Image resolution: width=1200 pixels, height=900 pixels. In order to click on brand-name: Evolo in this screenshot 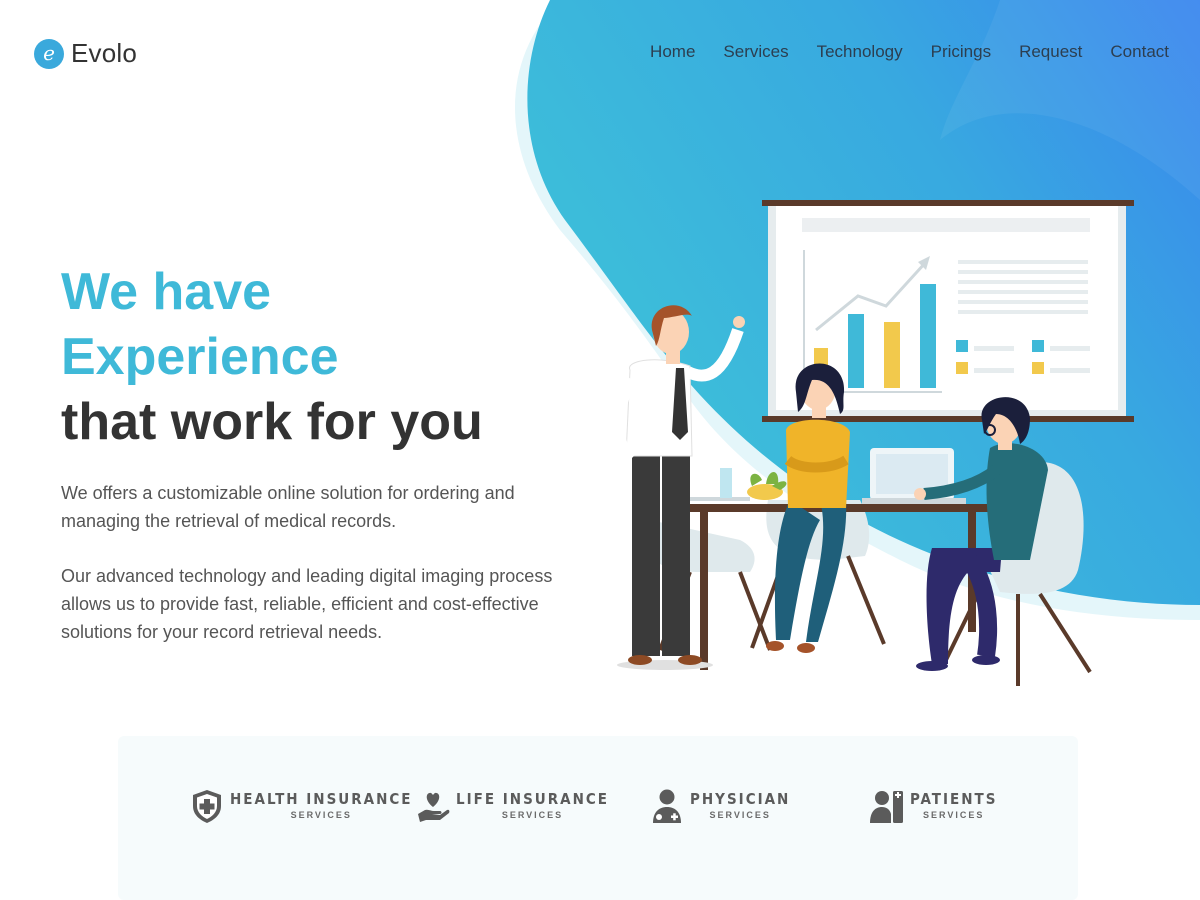, I will do `click(104, 53)`.